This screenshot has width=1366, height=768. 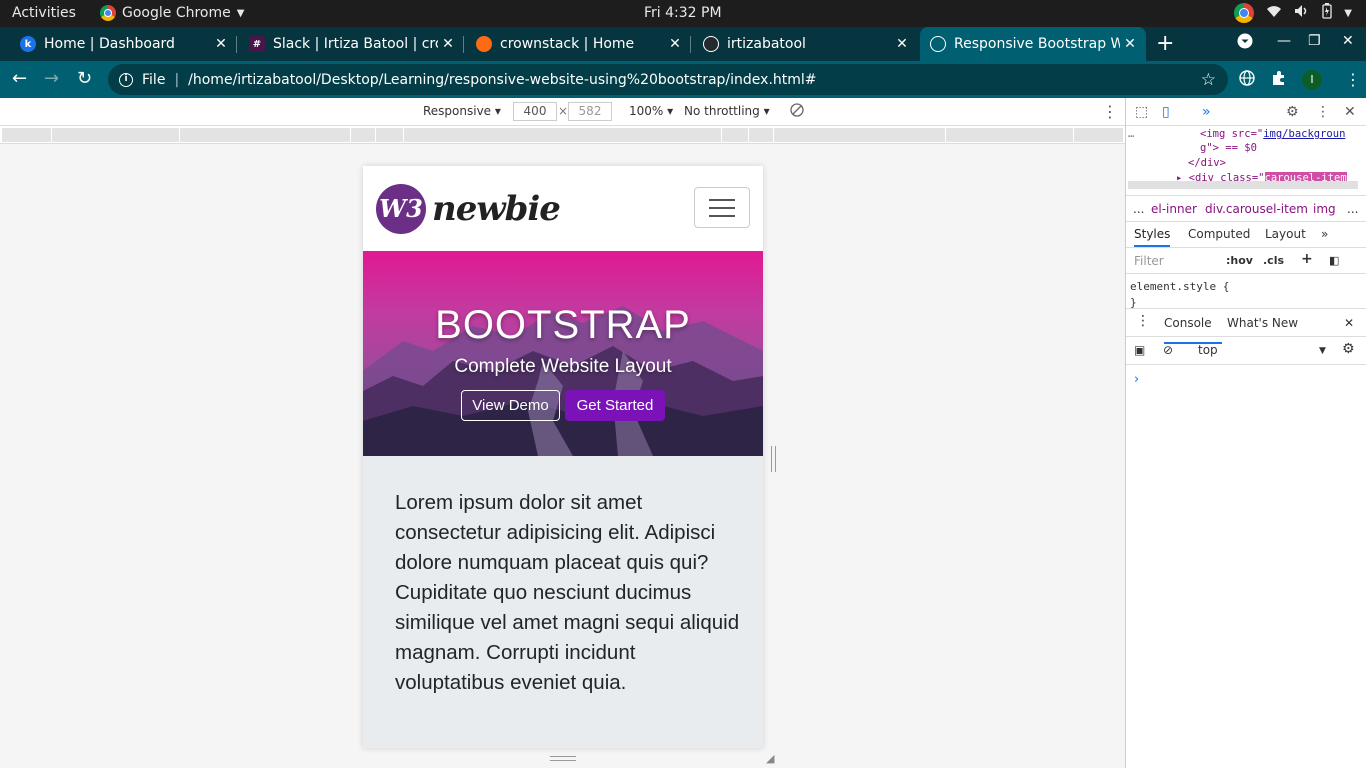 What do you see at coordinates (1353, 79) in the screenshot?
I see `kebab-menu-icon: ⋮` at bounding box center [1353, 79].